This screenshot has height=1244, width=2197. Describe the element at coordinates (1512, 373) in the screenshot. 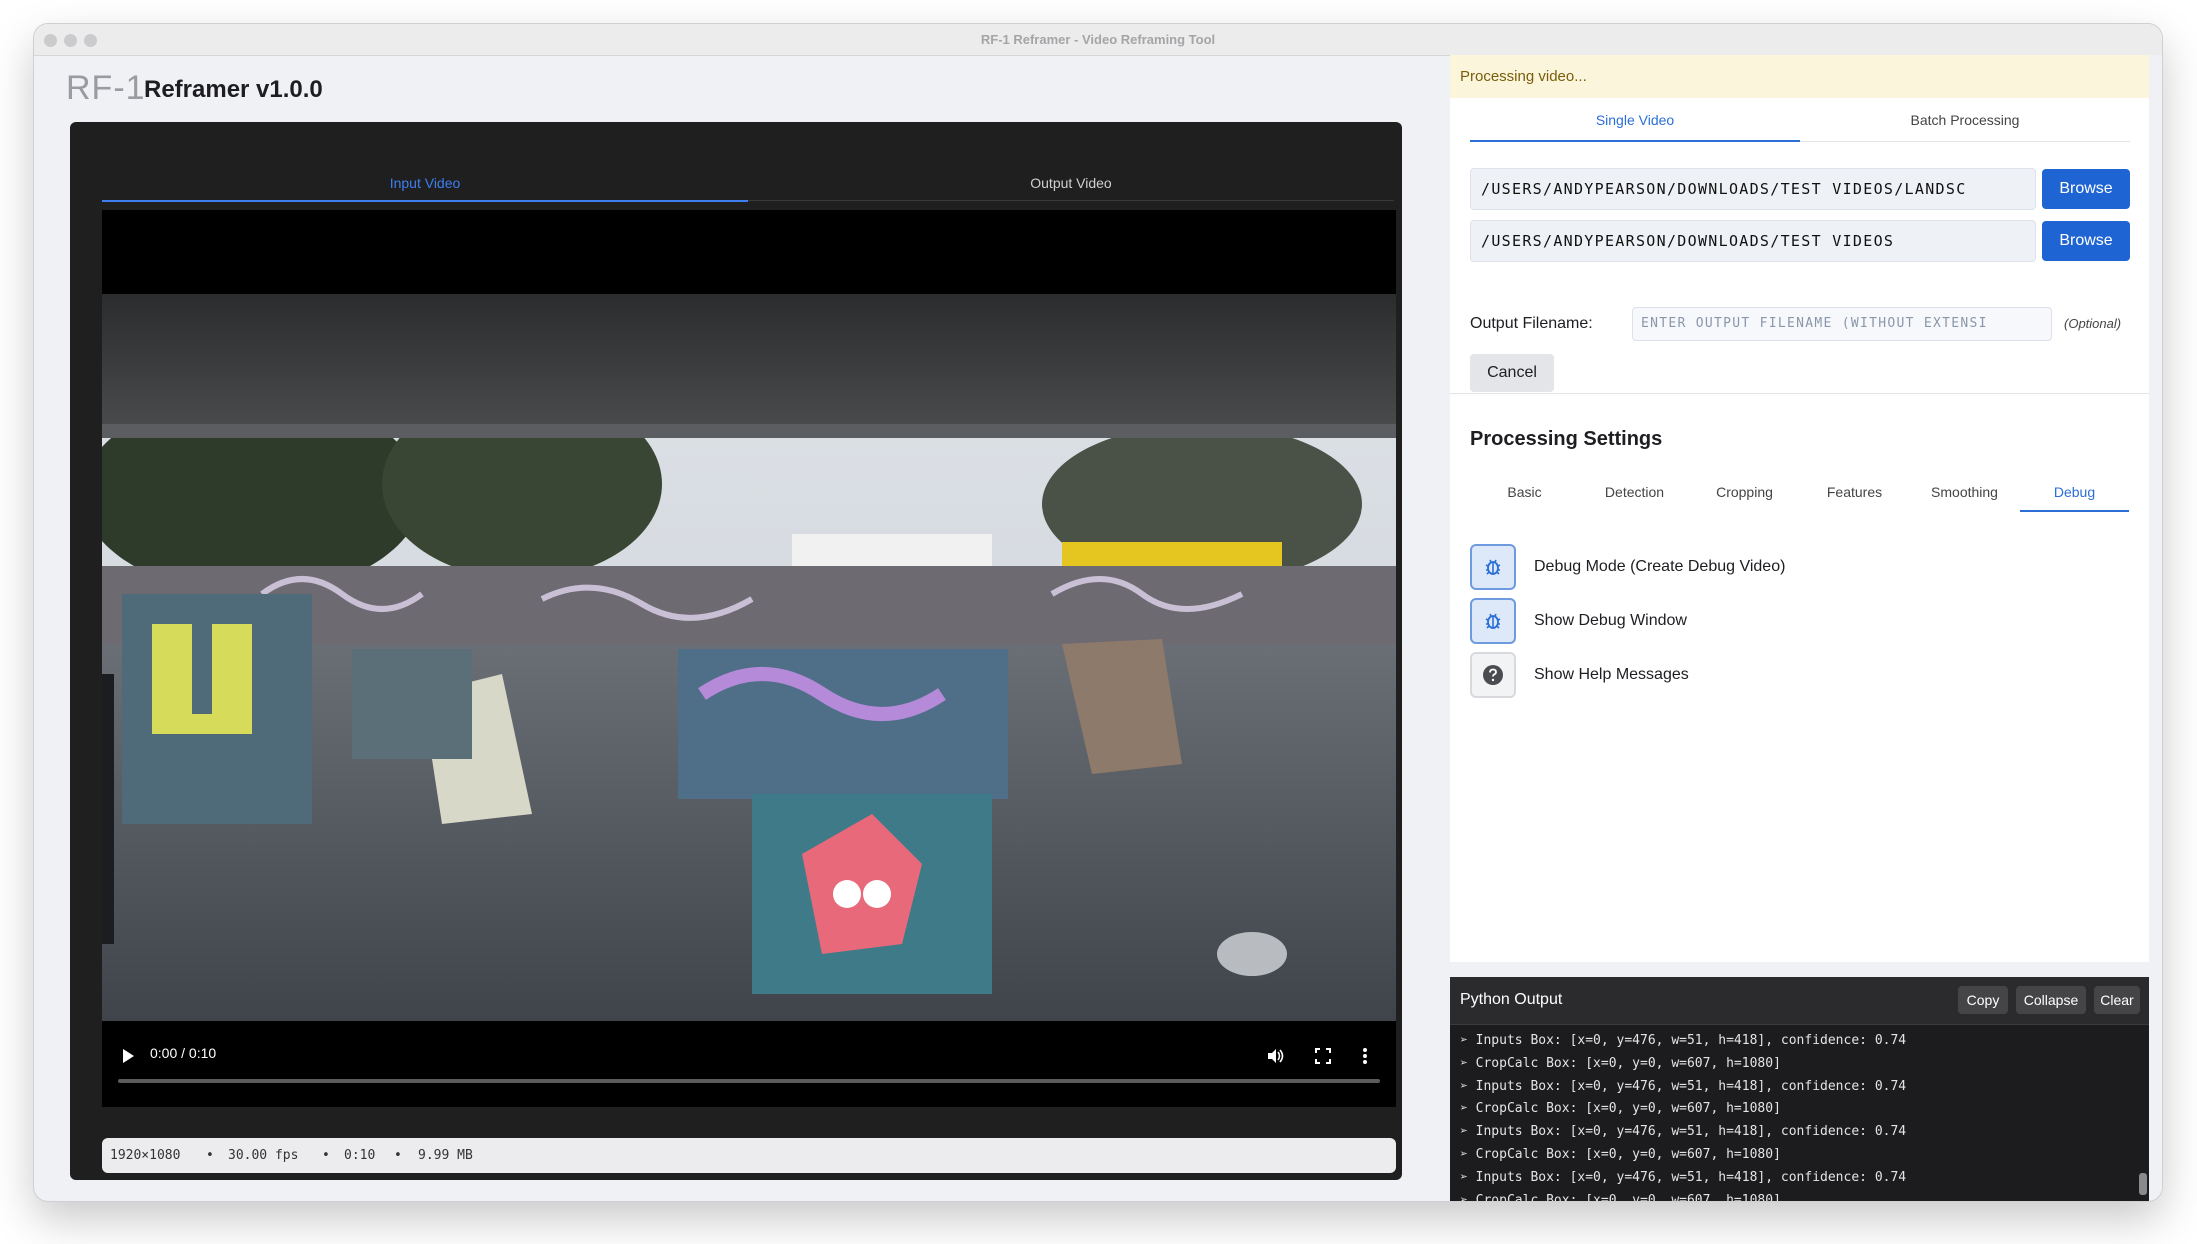

I see `cancel-button: Cancel` at that location.